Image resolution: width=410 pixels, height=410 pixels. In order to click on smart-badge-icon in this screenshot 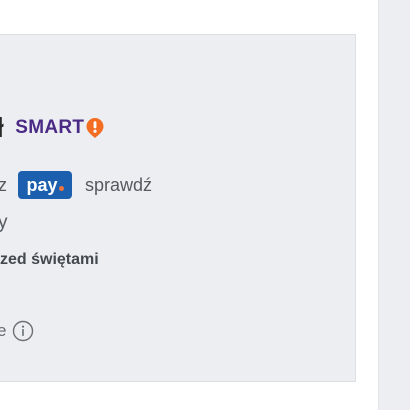, I will do `click(95, 128)`.